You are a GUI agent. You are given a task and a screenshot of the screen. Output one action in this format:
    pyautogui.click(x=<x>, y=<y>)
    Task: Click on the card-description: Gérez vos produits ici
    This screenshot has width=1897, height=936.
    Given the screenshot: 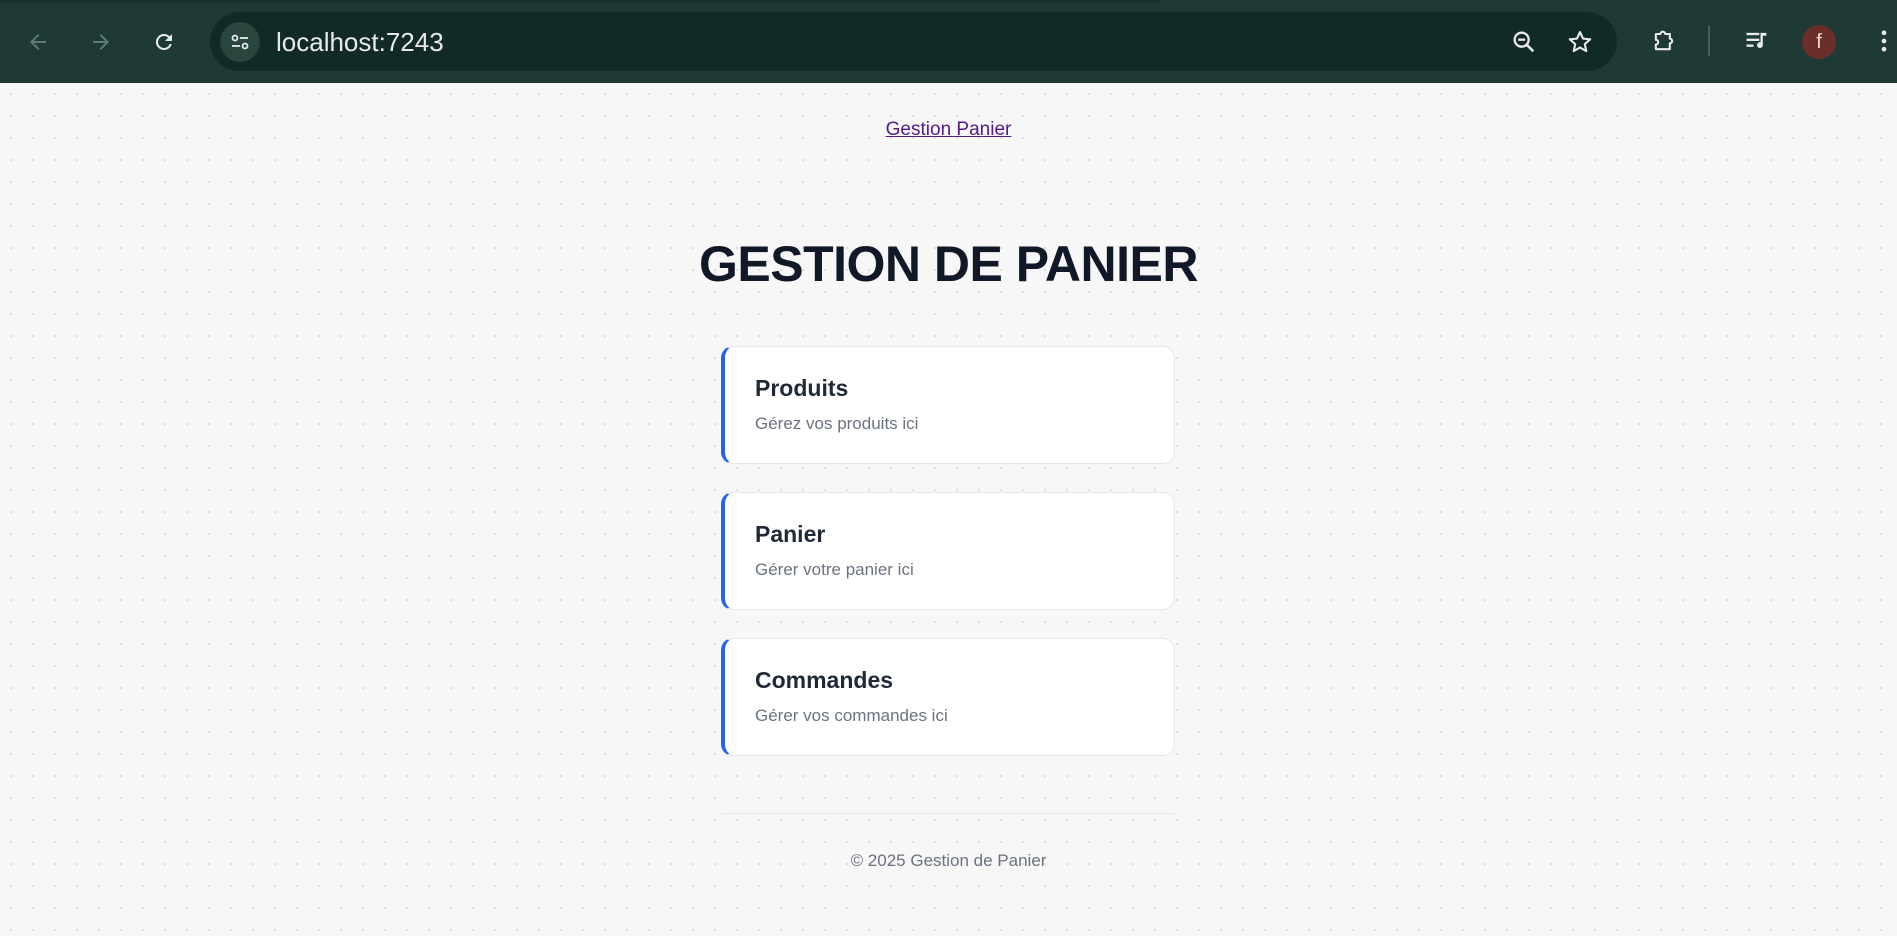 What is the action you would take?
    pyautogui.click(x=837, y=423)
    